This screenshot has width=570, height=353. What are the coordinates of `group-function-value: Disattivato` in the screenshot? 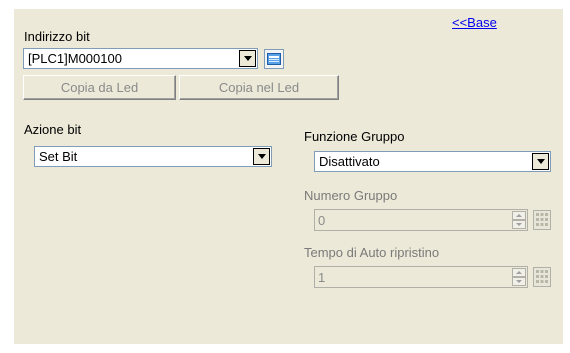 It's located at (349, 161).